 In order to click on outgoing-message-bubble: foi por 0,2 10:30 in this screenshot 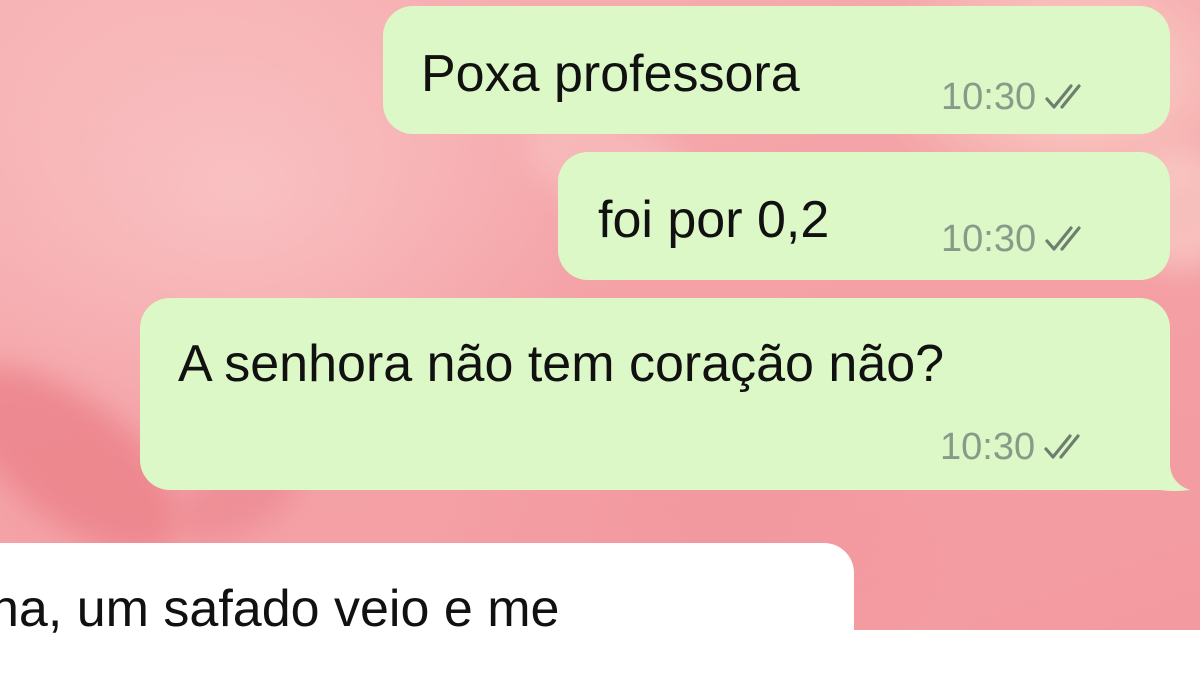, I will do `click(864, 216)`.